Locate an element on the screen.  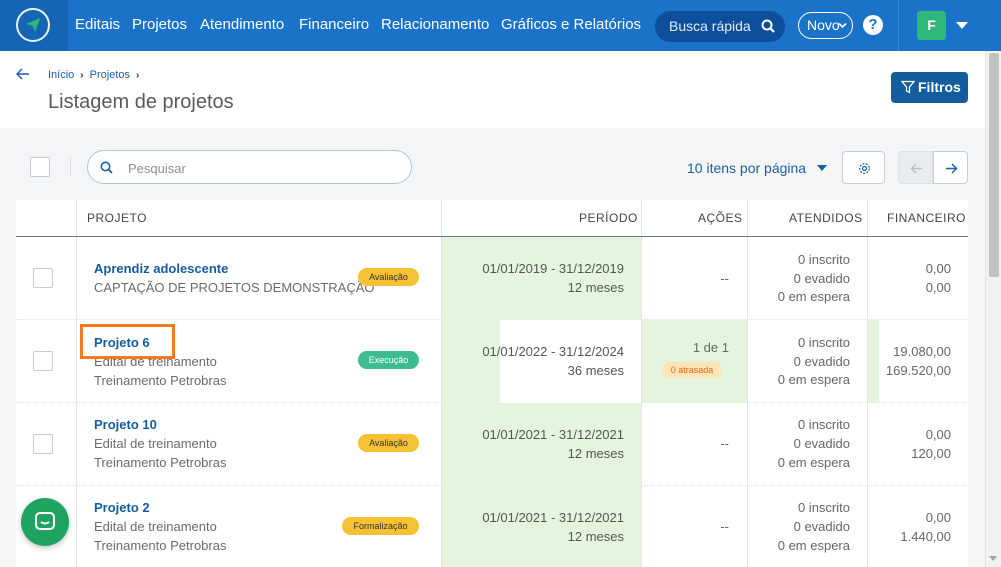
next-page-button is located at coordinates (950, 167).